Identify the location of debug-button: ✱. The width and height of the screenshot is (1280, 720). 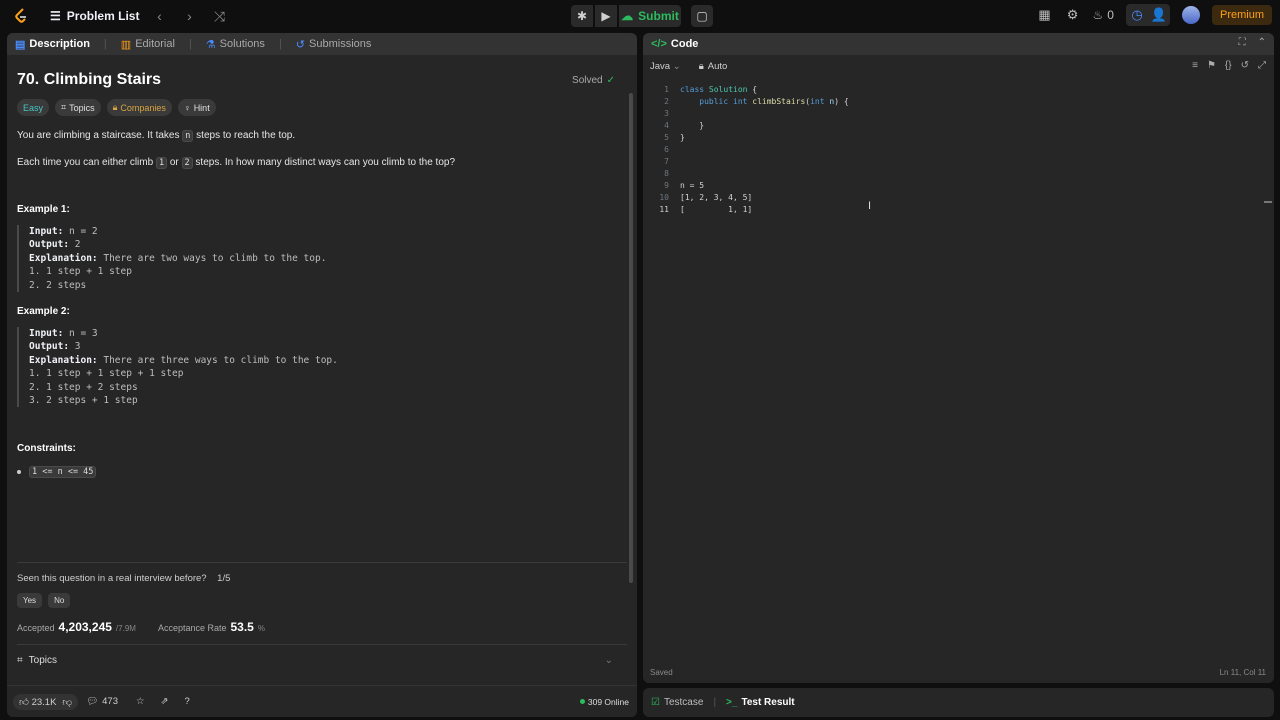
(582, 16).